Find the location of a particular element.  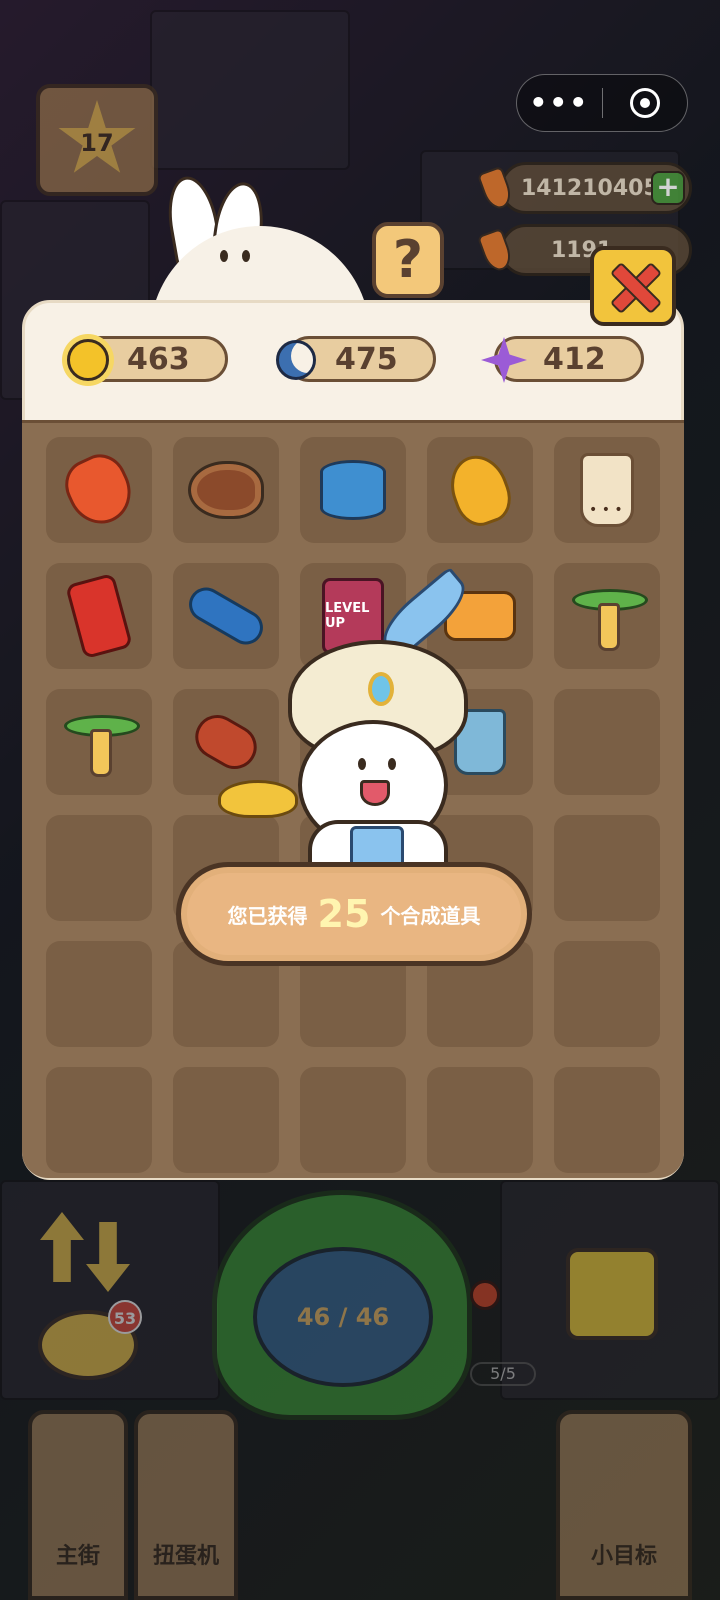

lobster-icon is located at coordinates (99, 490).